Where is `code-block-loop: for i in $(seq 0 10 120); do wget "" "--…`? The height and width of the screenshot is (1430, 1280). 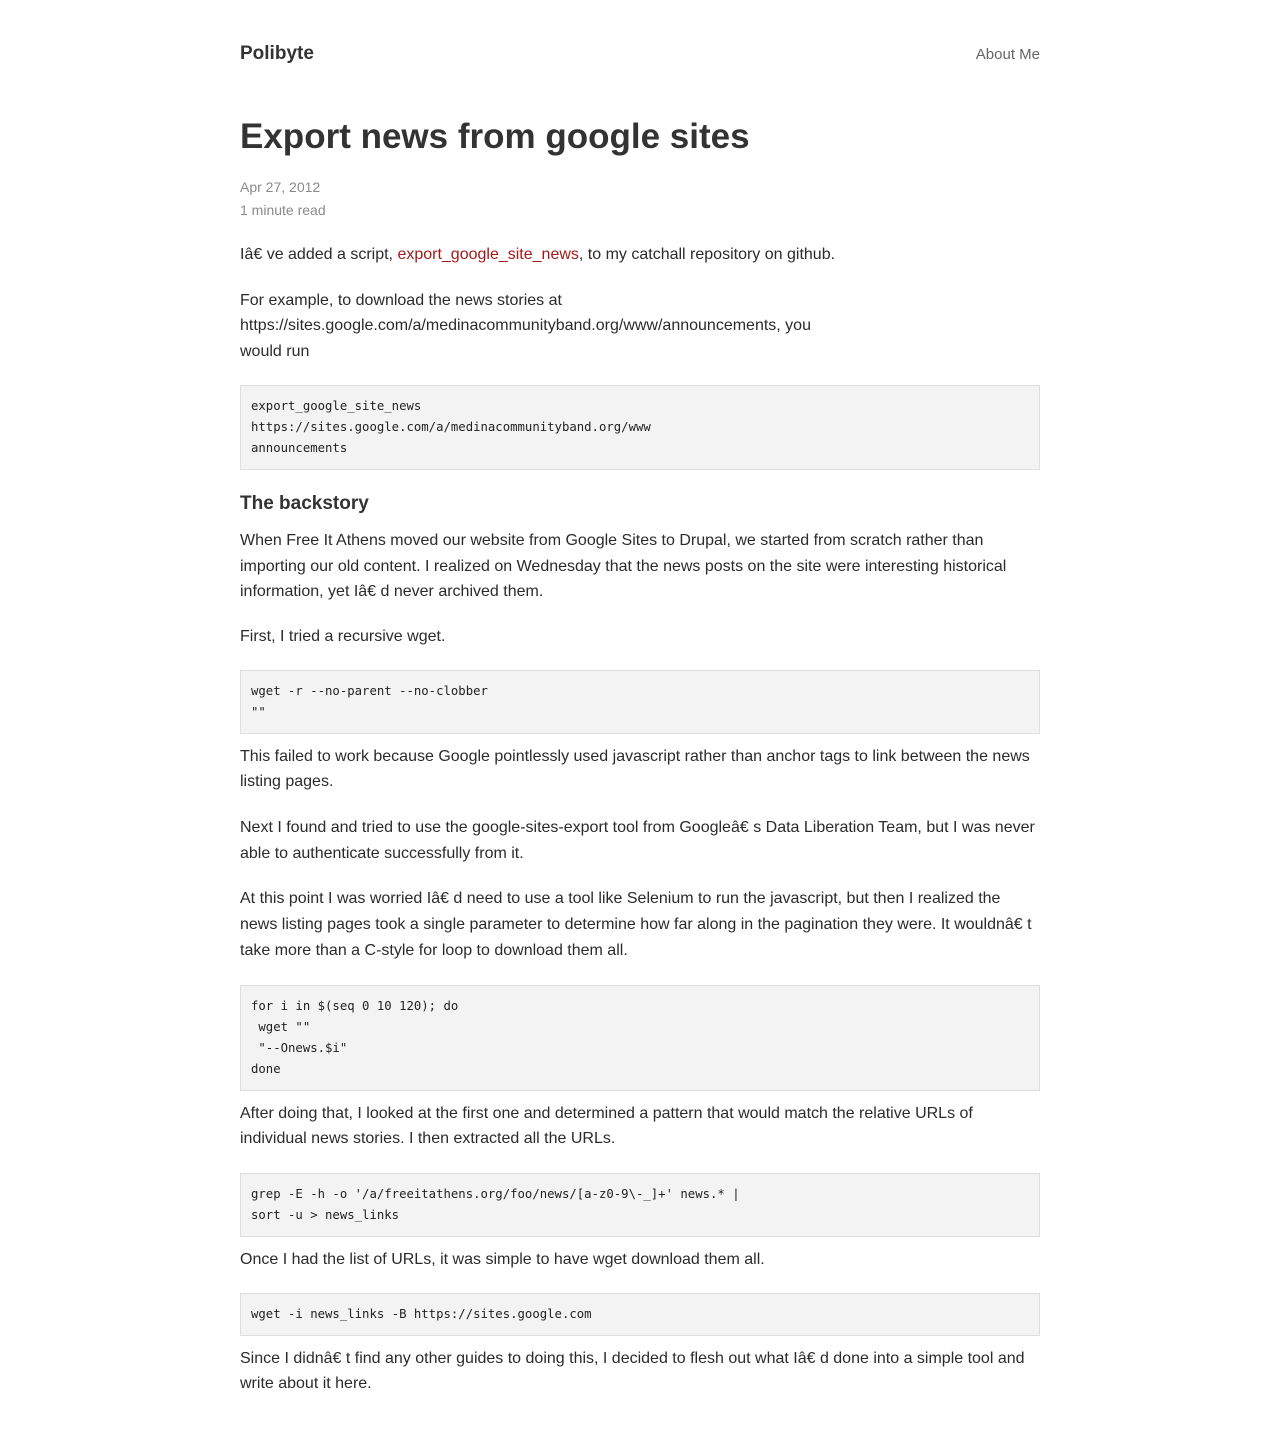
code-block-loop: for i in $(seq 0 10 120); do wget "" "--… is located at coordinates (640, 1037).